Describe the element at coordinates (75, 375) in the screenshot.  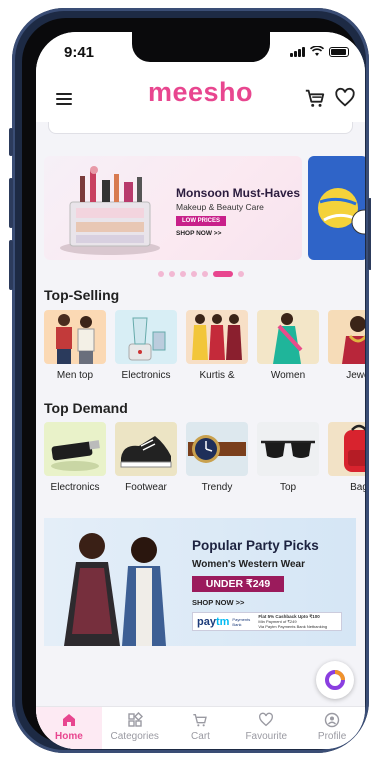
I see `category-label: Men top` at that location.